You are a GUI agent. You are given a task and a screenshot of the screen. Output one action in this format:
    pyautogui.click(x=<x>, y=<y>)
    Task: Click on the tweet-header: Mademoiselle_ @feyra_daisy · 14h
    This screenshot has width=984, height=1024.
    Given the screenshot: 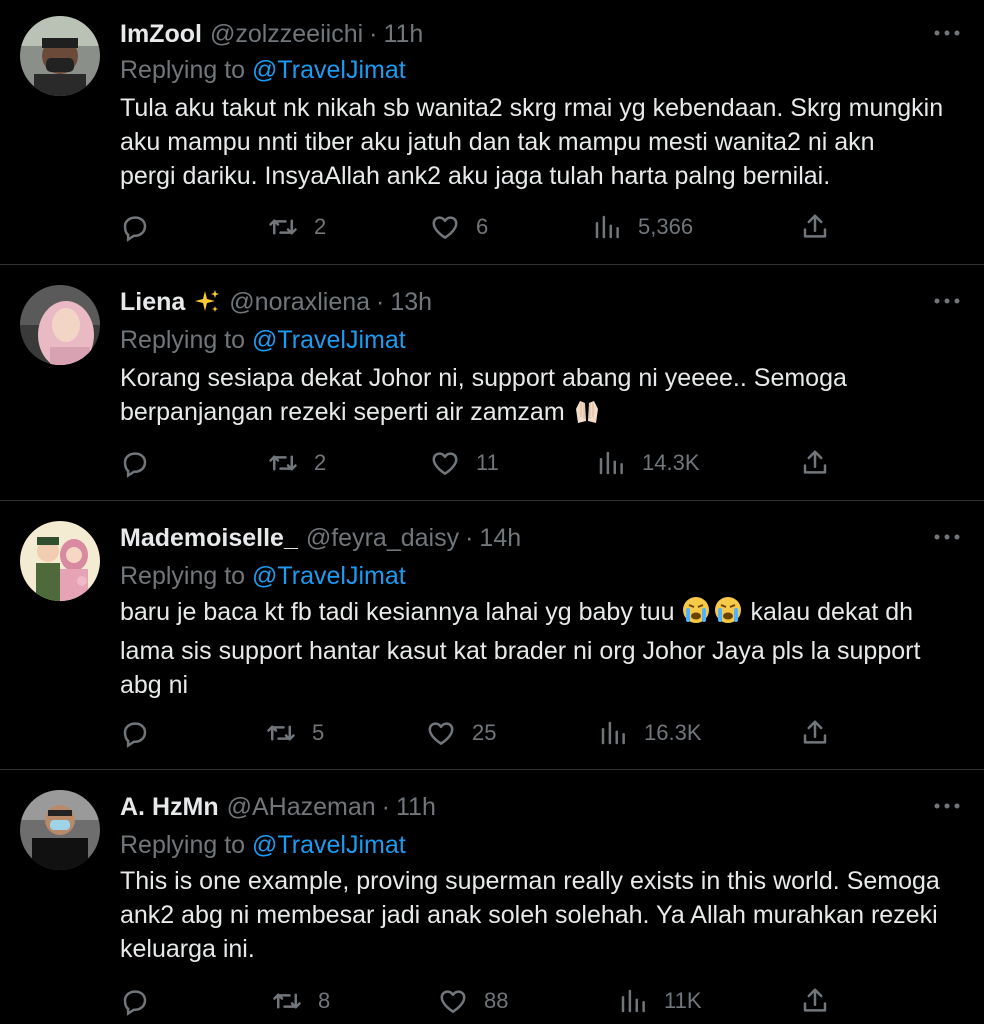 What is the action you would take?
    pyautogui.click(x=320, y=538)
    